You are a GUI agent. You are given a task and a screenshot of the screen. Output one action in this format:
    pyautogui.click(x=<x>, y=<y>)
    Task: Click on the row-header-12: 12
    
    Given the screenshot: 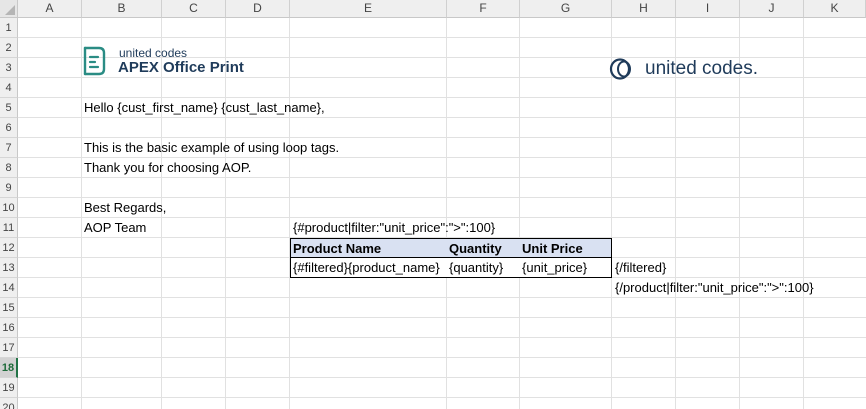 What is the action you would take?
    pyautogui.click(x=9, y=248)
    